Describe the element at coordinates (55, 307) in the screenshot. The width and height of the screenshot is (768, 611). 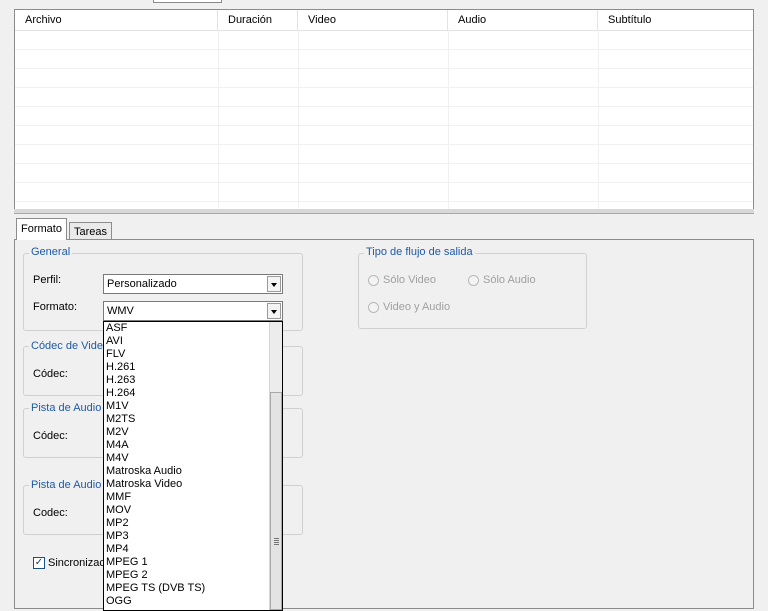
I see `format-label: Formato:` at that location.